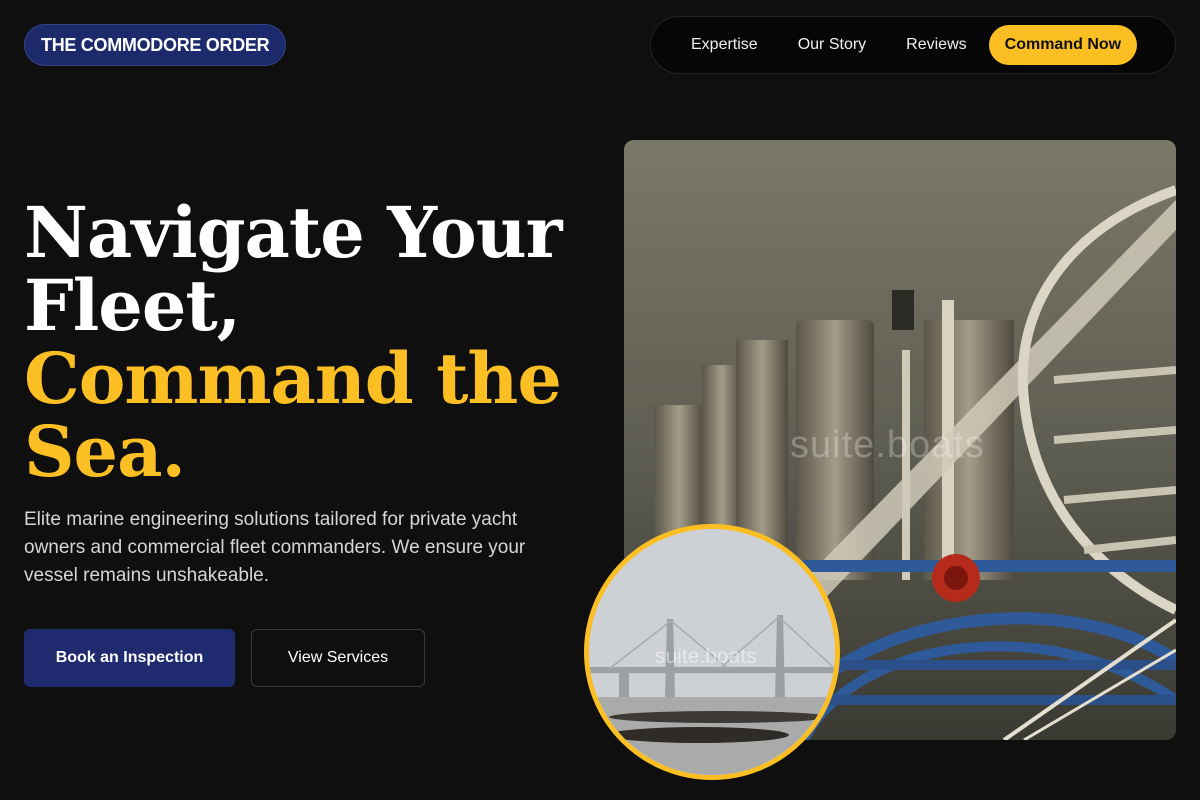 The width and height of the screenshot is (1200, 800). I want to click on nav-link-expertise: Expertise, so click(724, 45).